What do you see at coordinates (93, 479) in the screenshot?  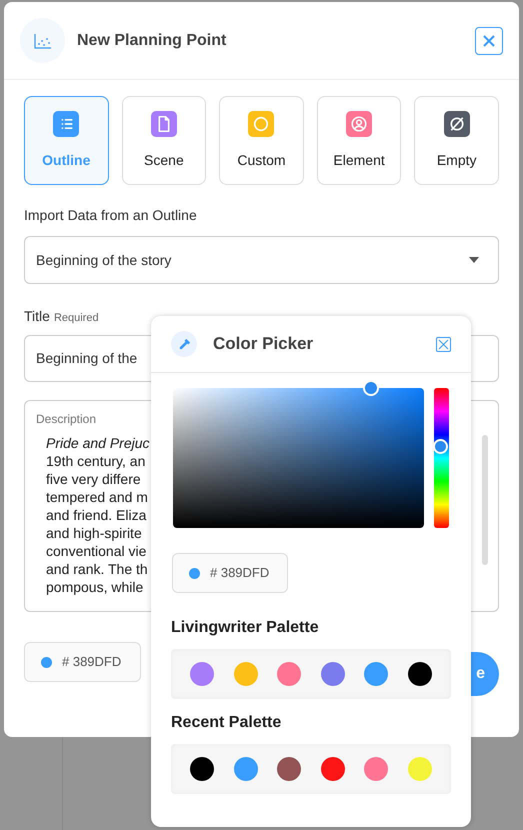 I see `description-text: five very differe` at bounding box center [93, 479].